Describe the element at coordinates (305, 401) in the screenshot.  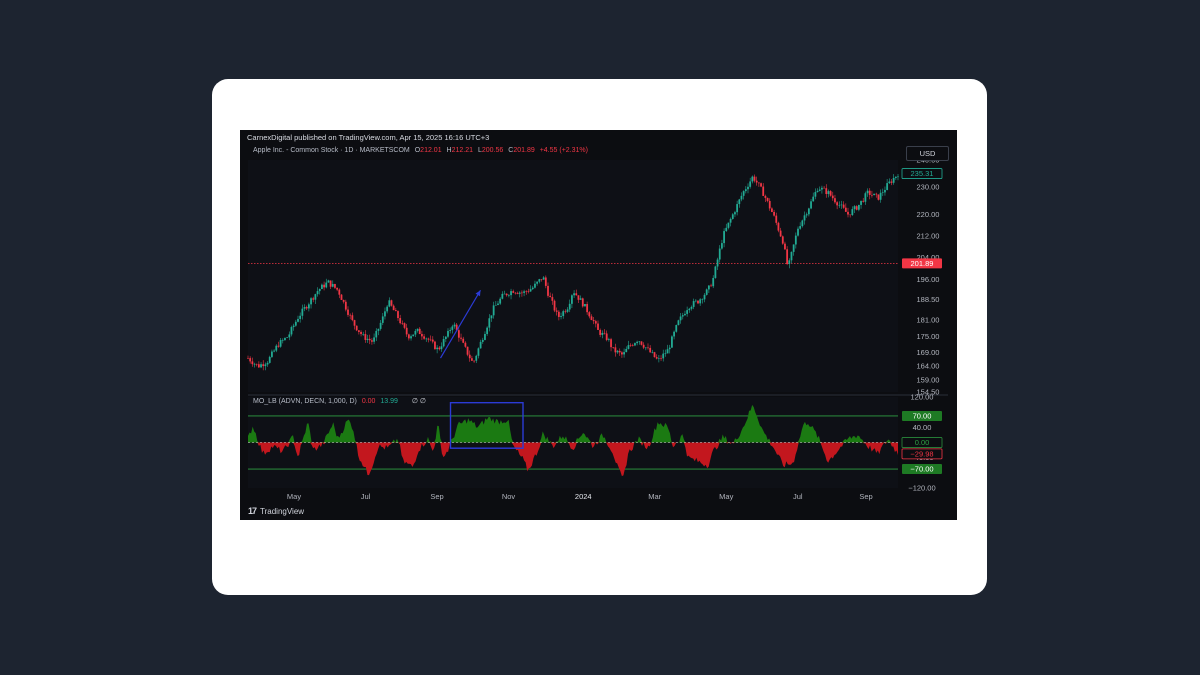
I see `indicator-name: MO_LB (ADVN, DECN, 1,000, D)` at that location.